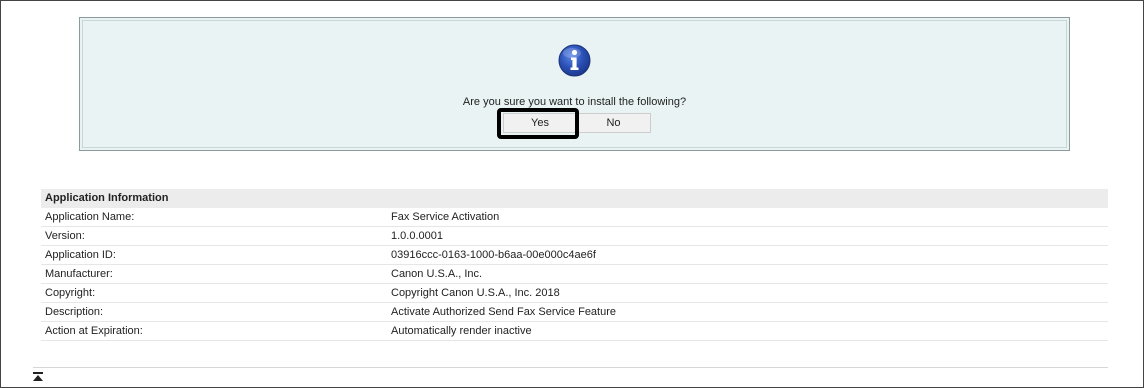 The width and height of the screenshot is (1144, 388). Describe the element at coordinates (540, 123) in the screenshot. I see `yes-button: Yes` at that location.